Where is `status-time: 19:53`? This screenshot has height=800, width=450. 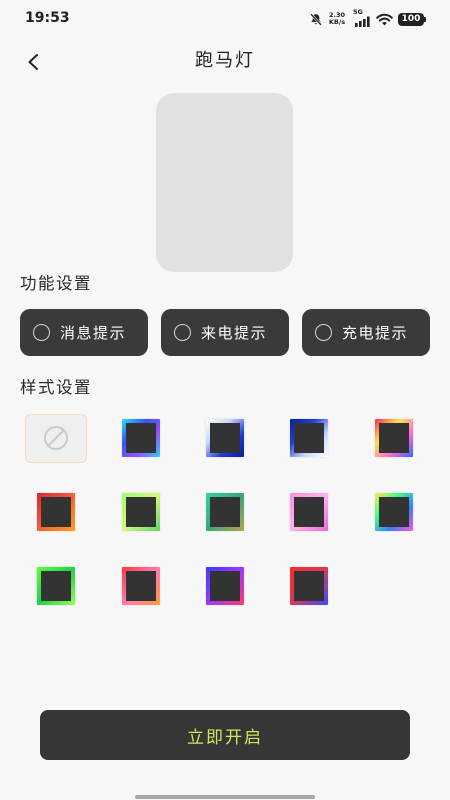 status-time: 19:53 is located at coordinates (47, 18).